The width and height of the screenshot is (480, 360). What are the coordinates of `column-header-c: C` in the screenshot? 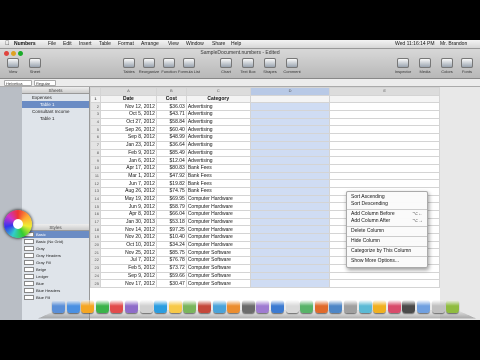 It's located at (218, 91).